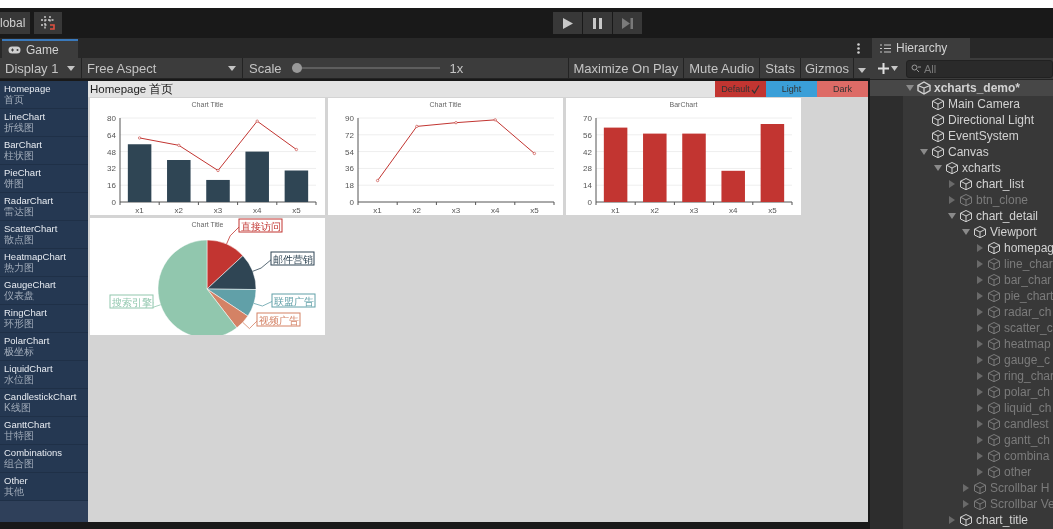 The width and height of the screenshot is (1053, 529). I want to click on grid-snap-button, so click(48, 23).